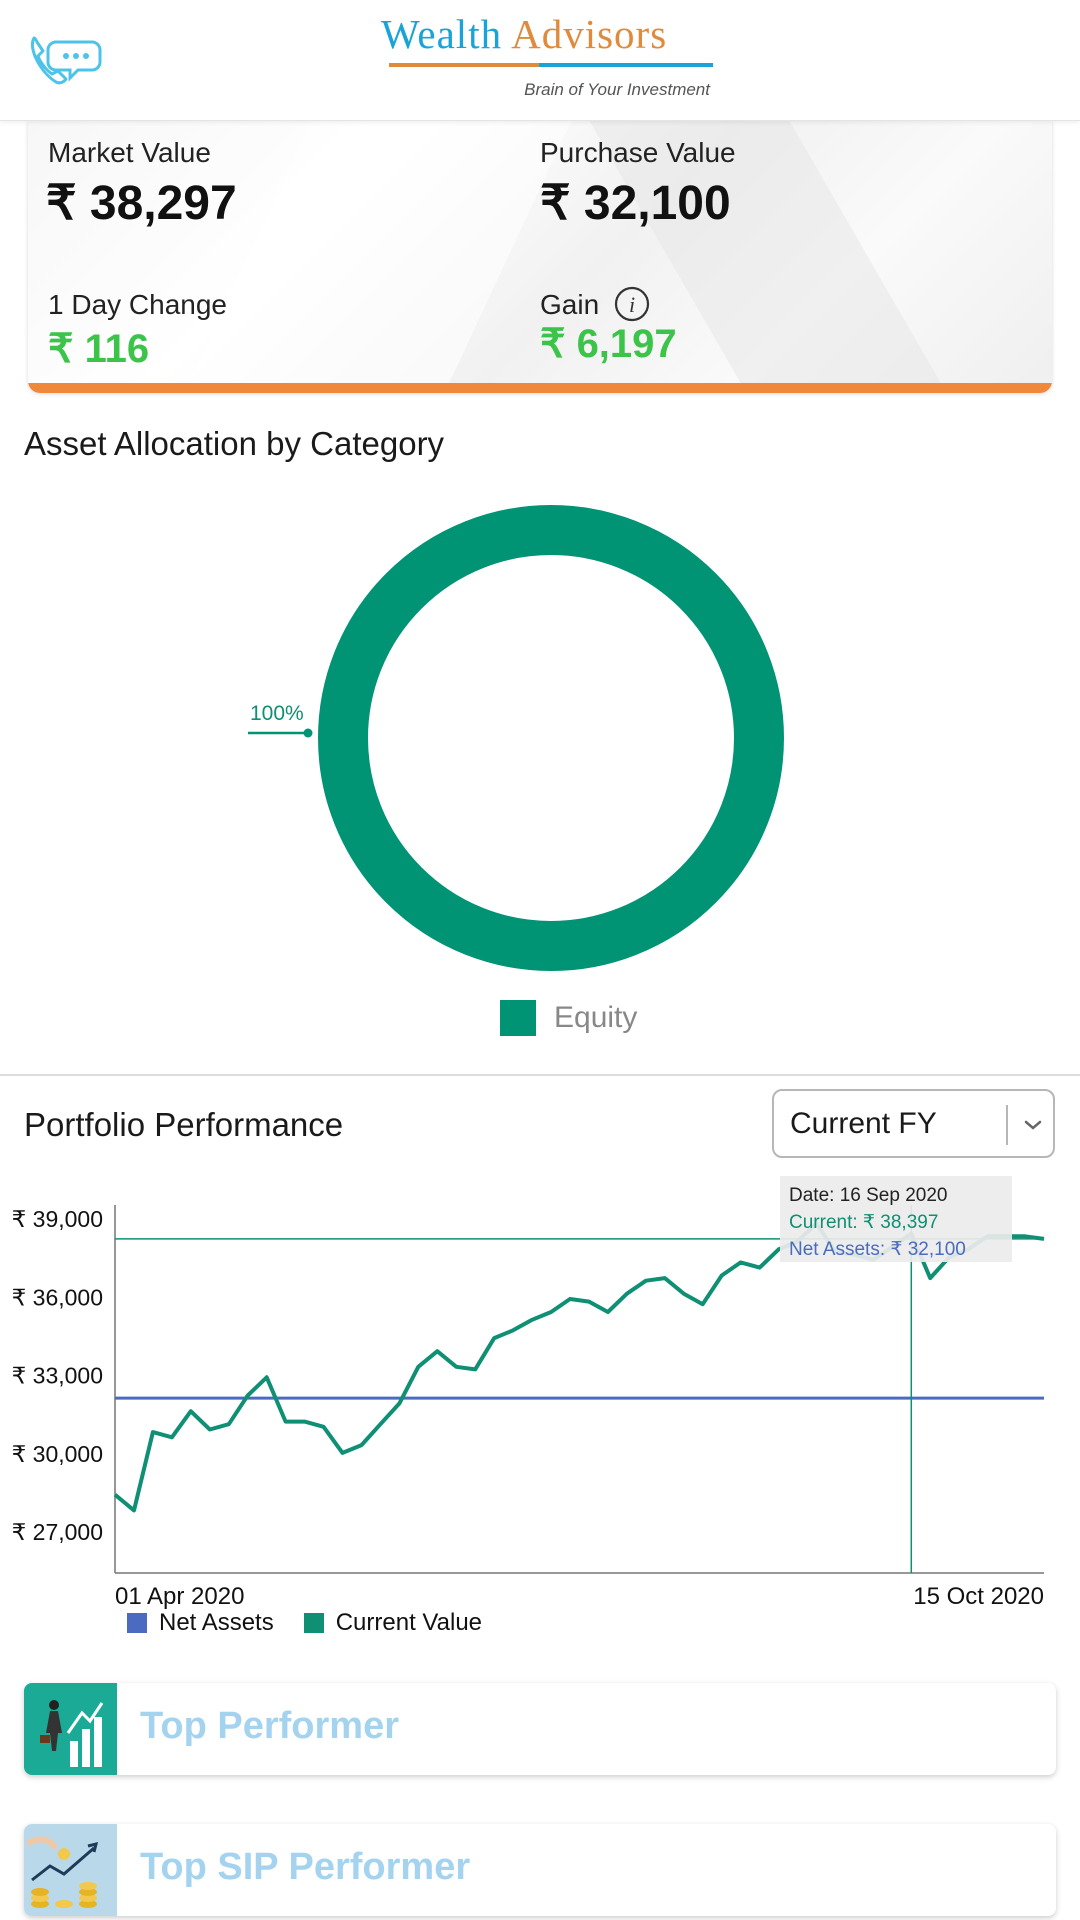  I want to click on legend-label-equity: Equity, so click(596, 1017).